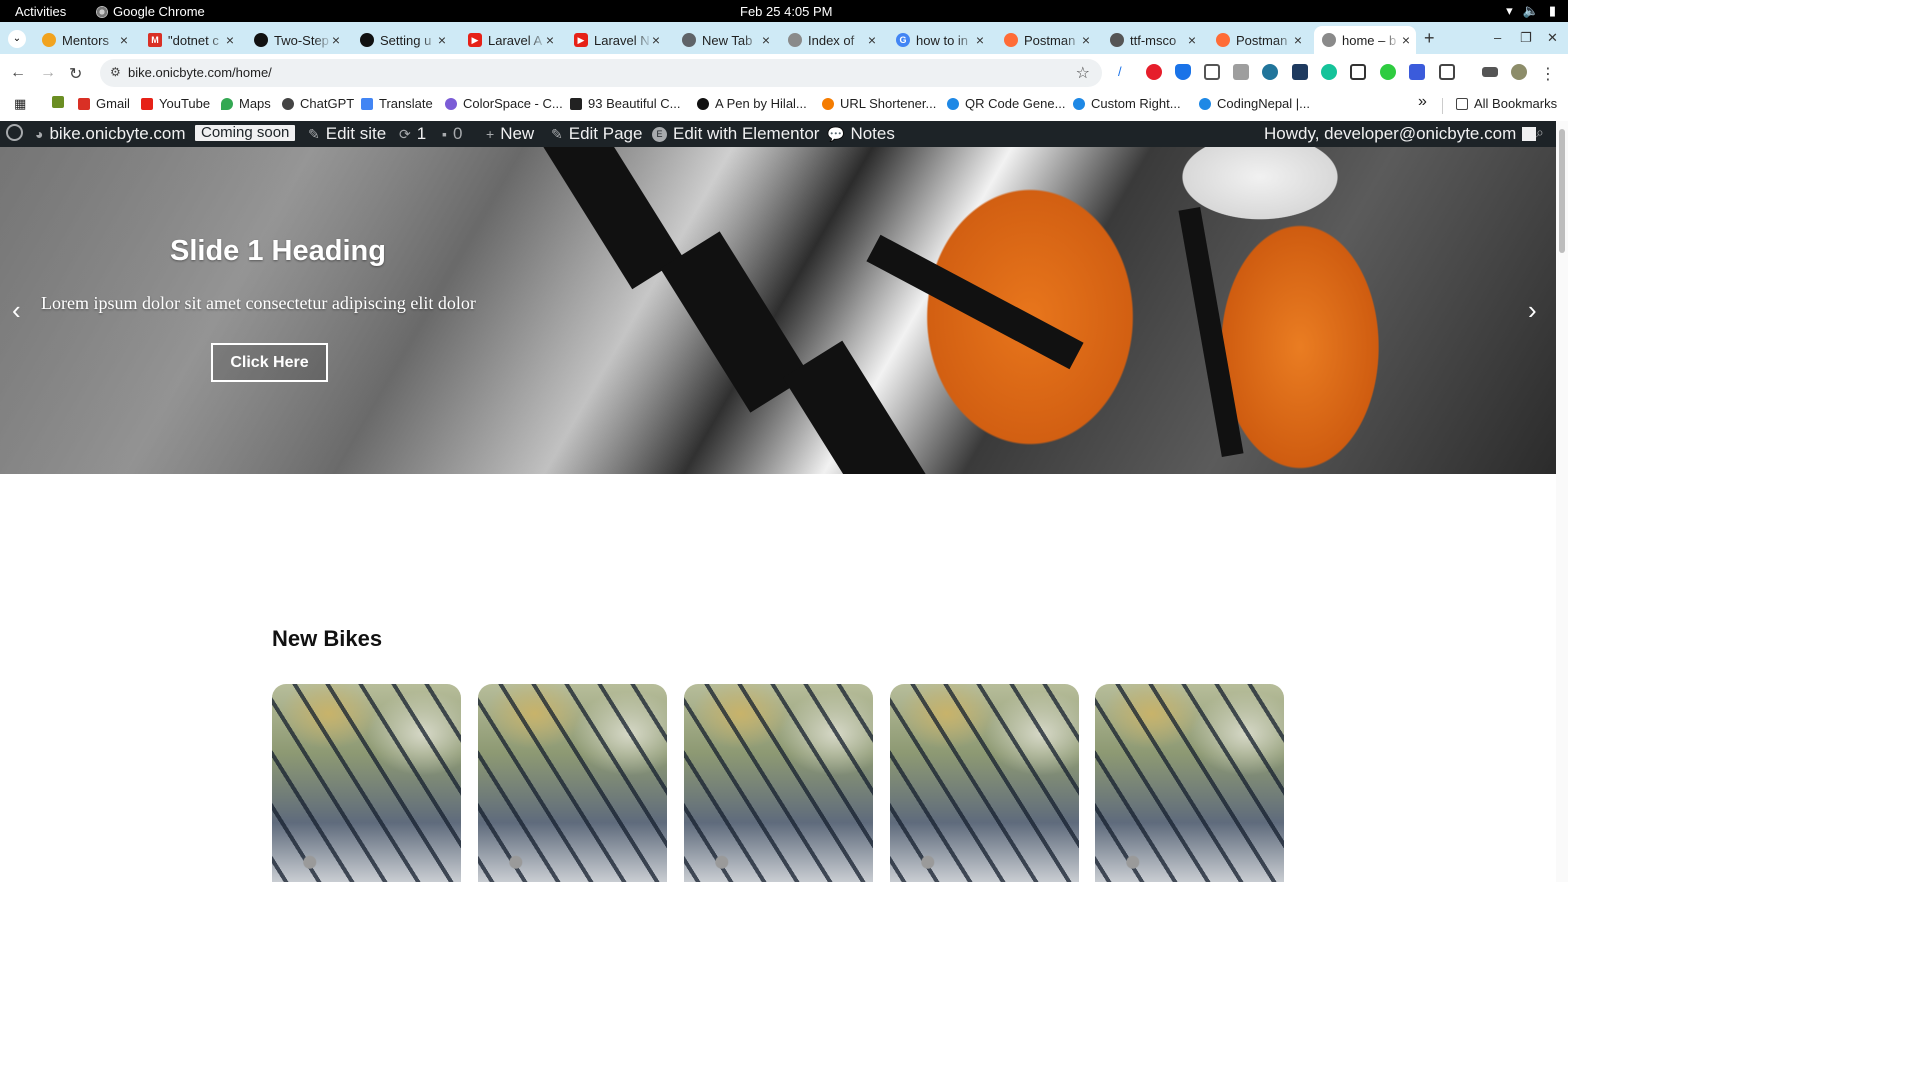 Image resolution: width=1920 pixels, height=1080 pixels. I want to click on restore-button: ❐, so click(1526, 38).